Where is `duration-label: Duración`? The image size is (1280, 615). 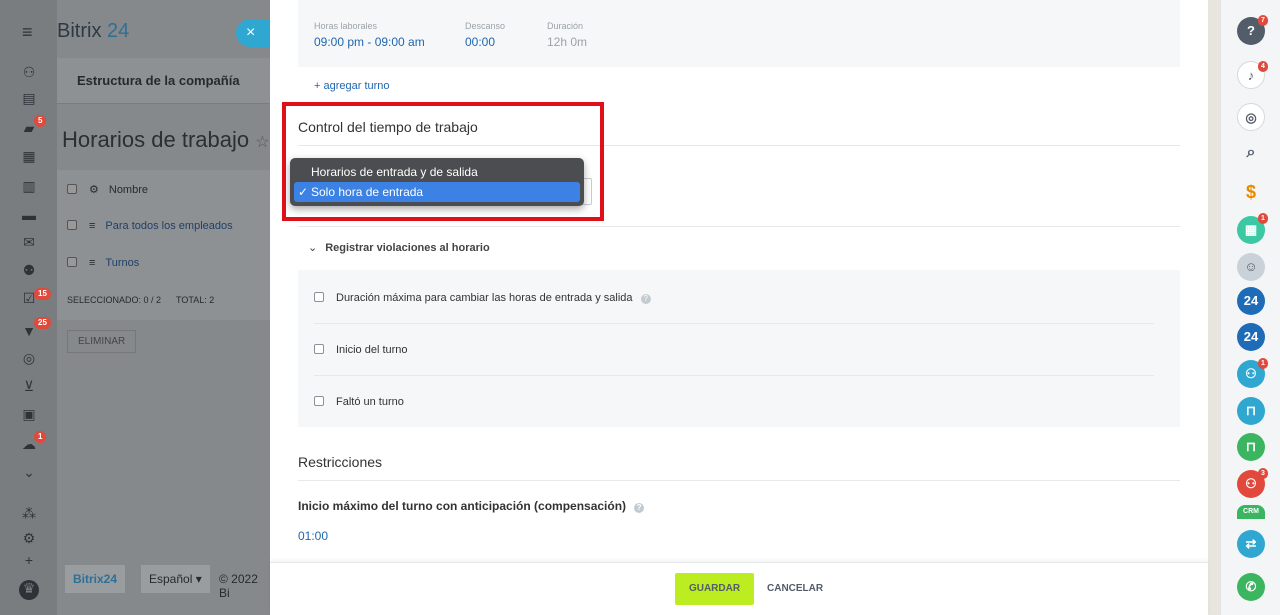 duration-label: Duración is located at coordinates (565, 26).